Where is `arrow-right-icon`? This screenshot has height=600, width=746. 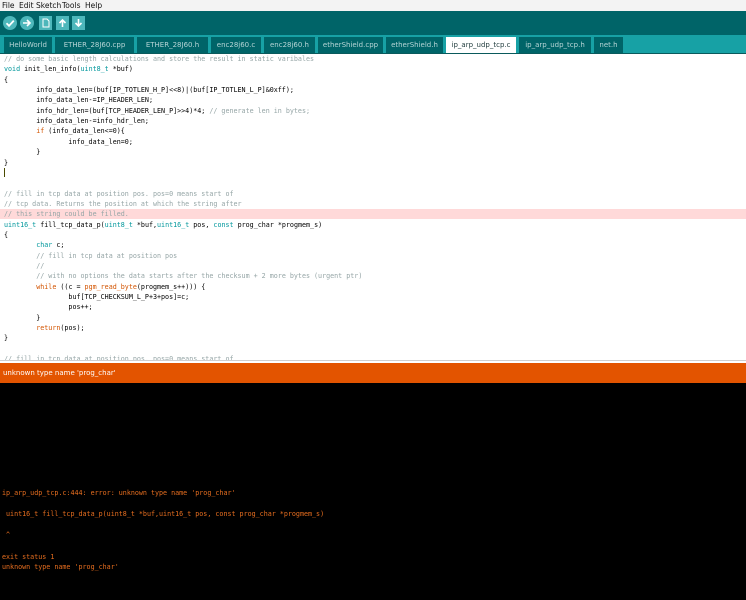 arrow-right-icon is located at coordinates (27, 23).